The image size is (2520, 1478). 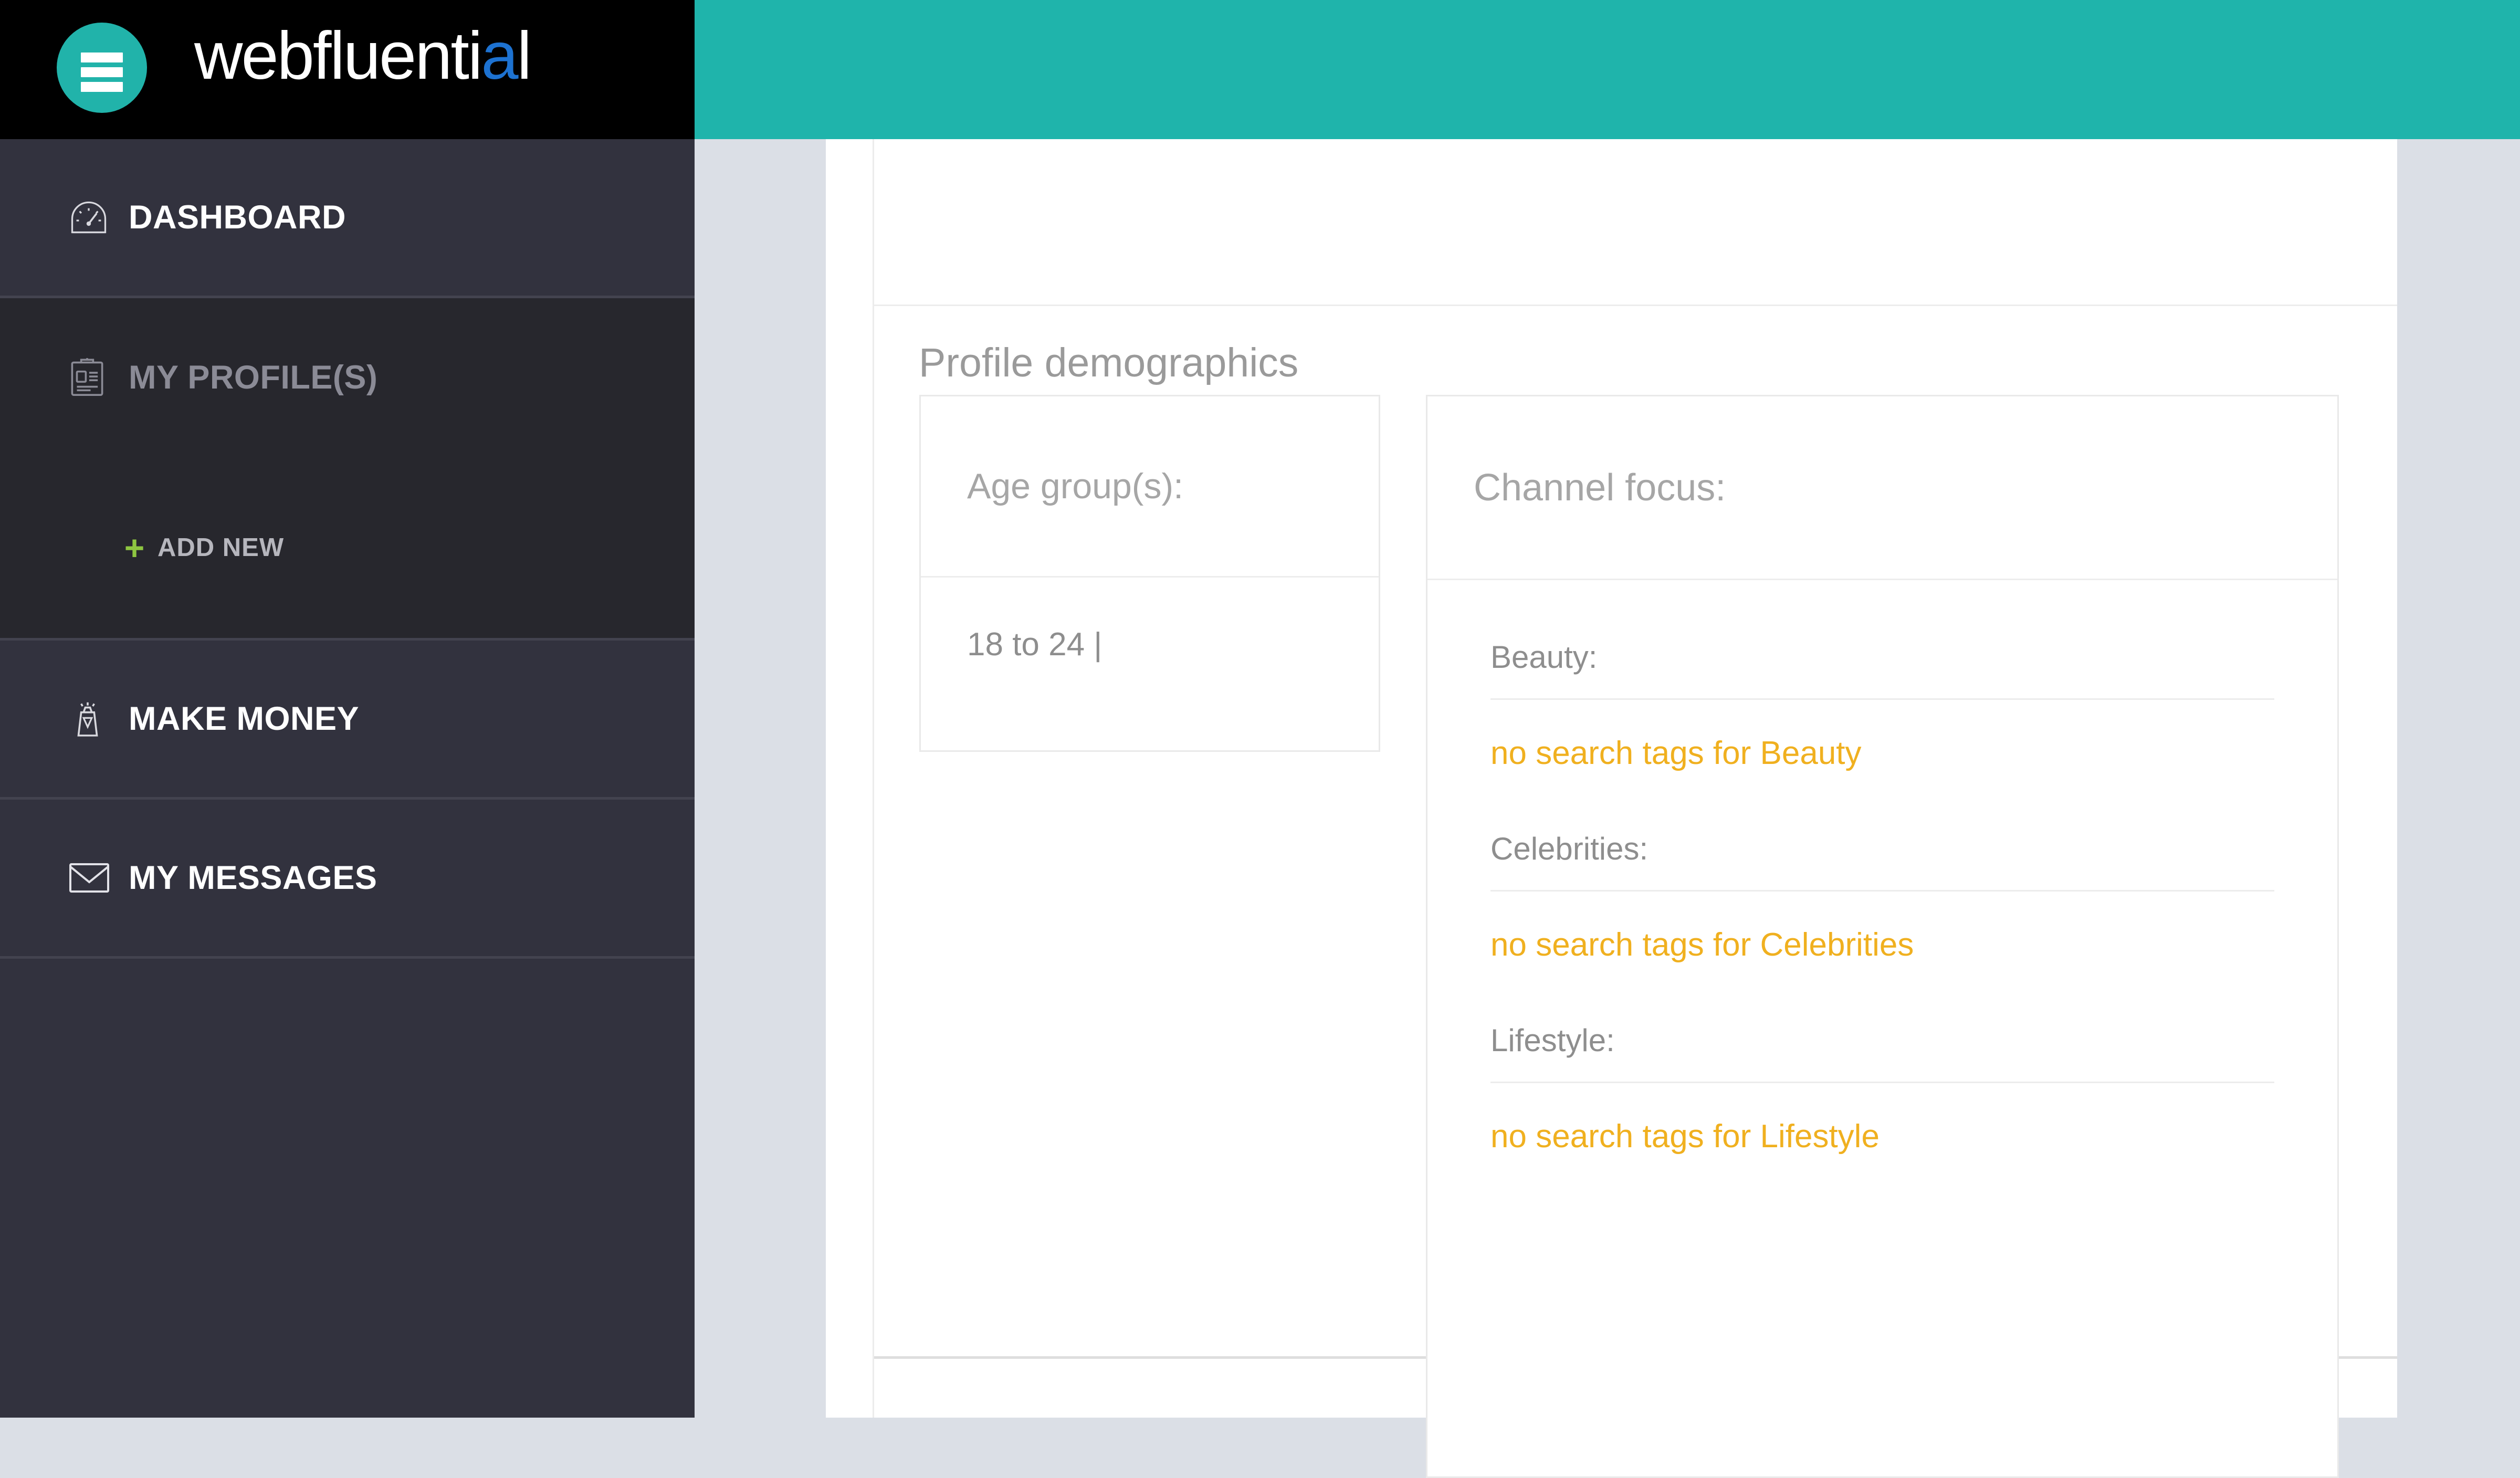 I want to click on channel-focus-card-header: Channel focus:, so click(x=1882, y=488).